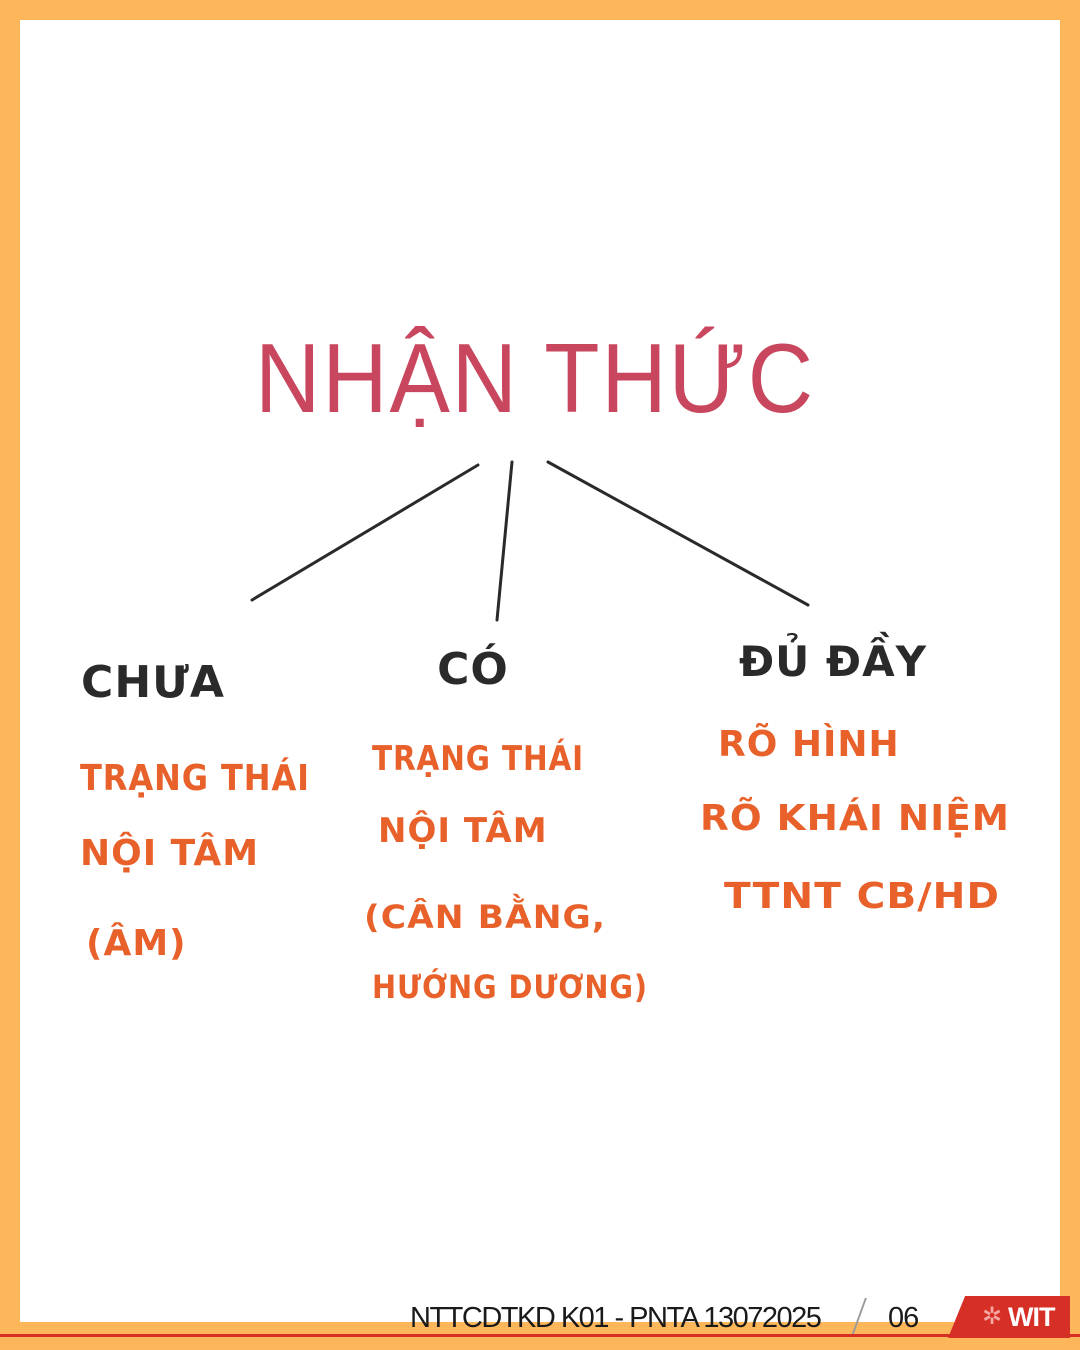 The image size is (1080, 1350). I want to click on sun-icon: ✲, so click(992, 1316).